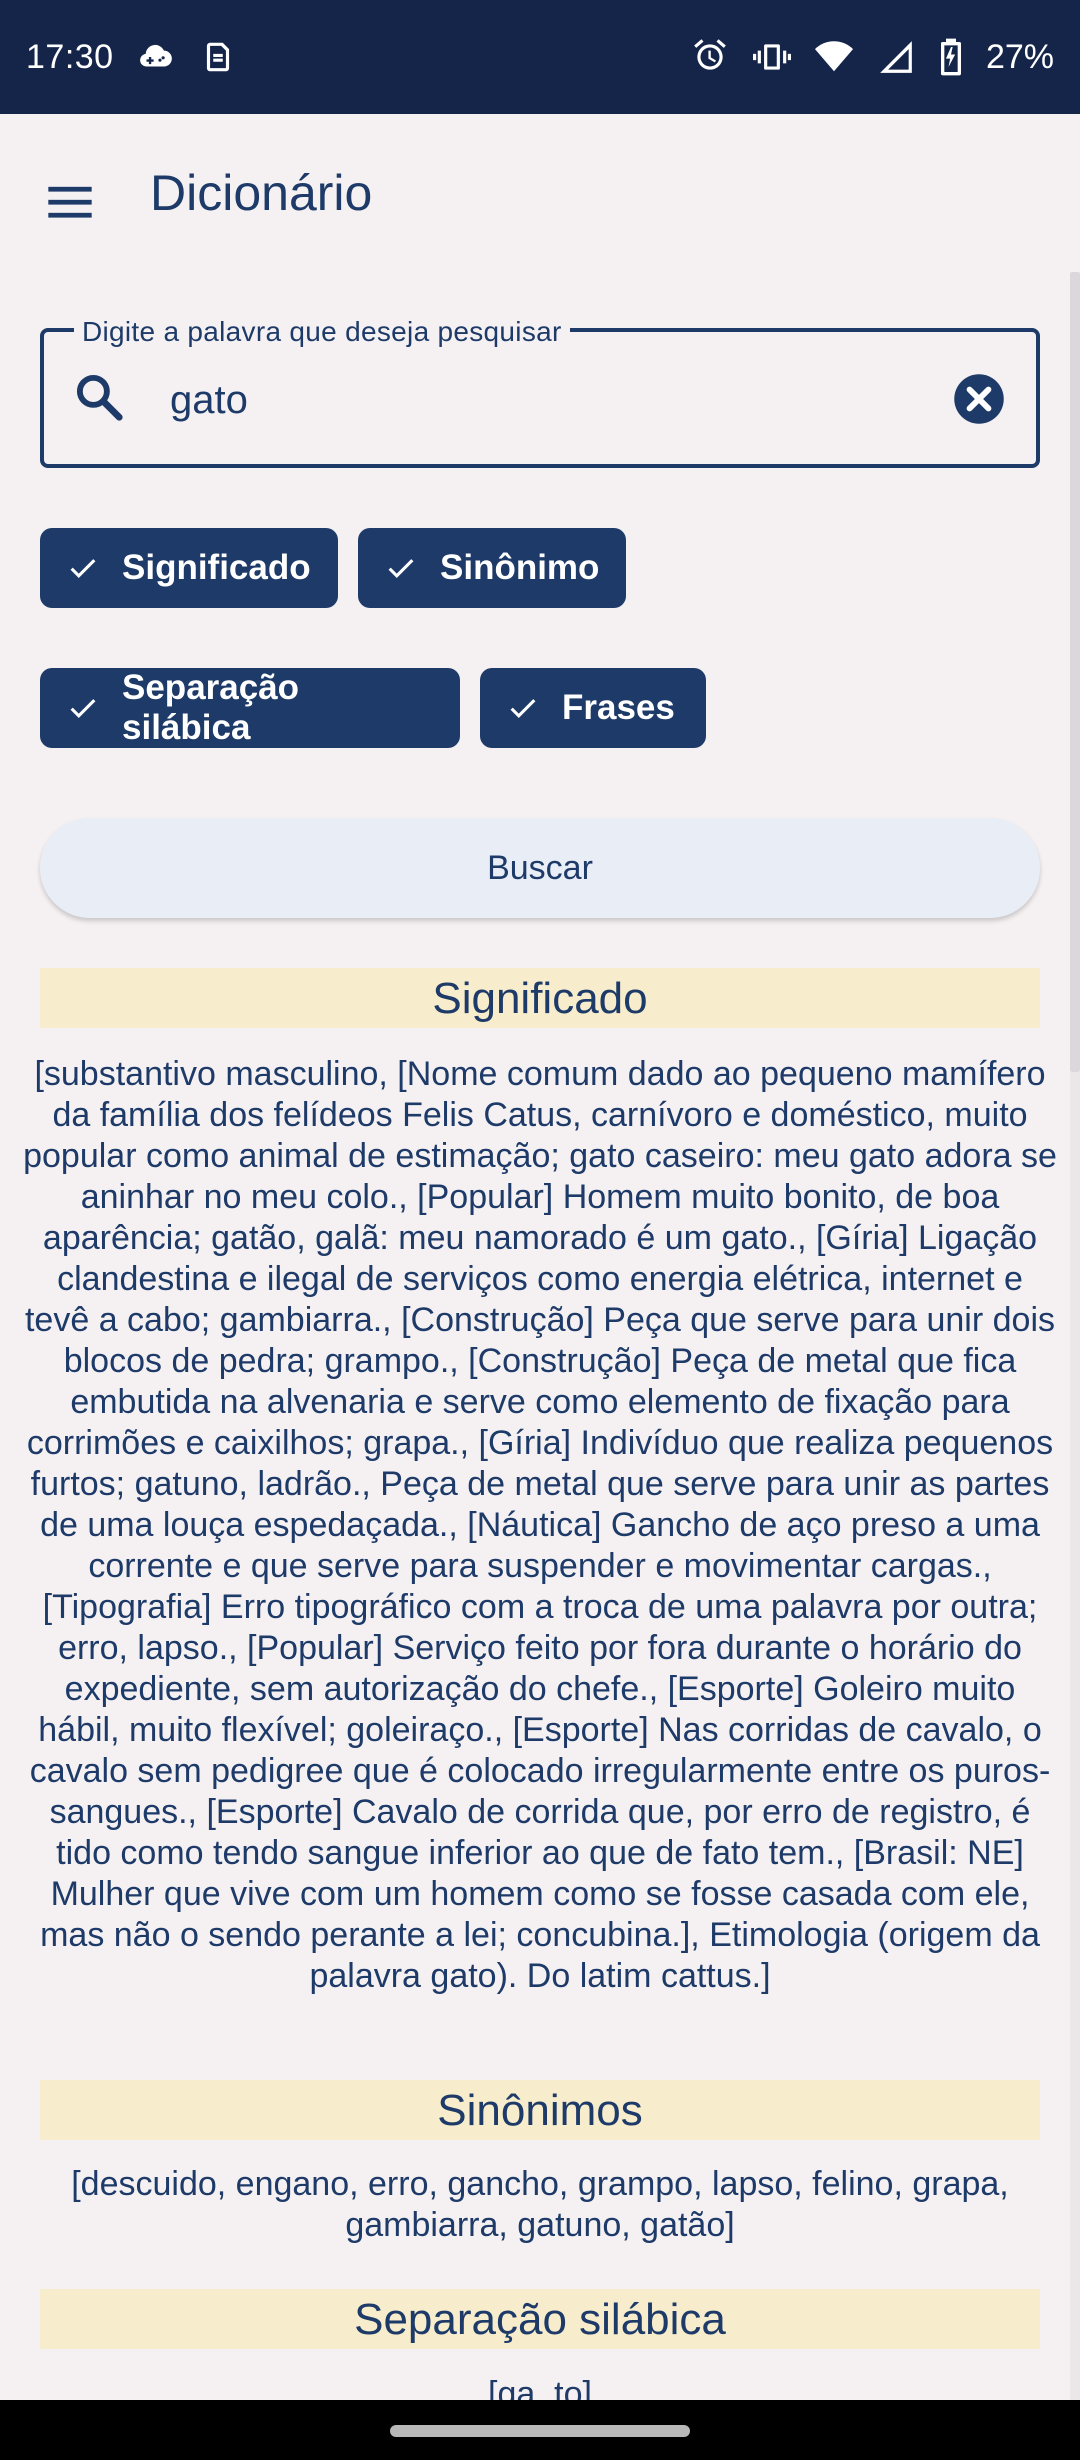  I want to click on section-title-significado: Significado, so click(540, 998).